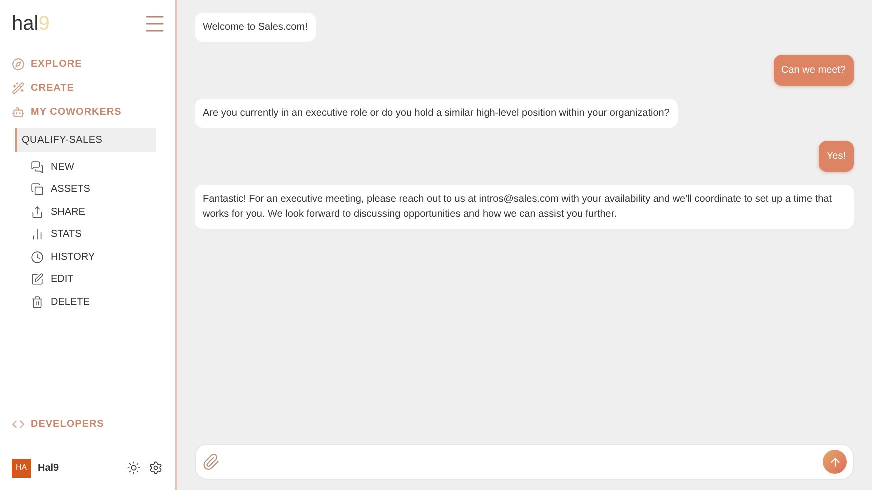  Describe the element at coordinates (18, 112) in the screenshot. I see `robot-icon` at that location.